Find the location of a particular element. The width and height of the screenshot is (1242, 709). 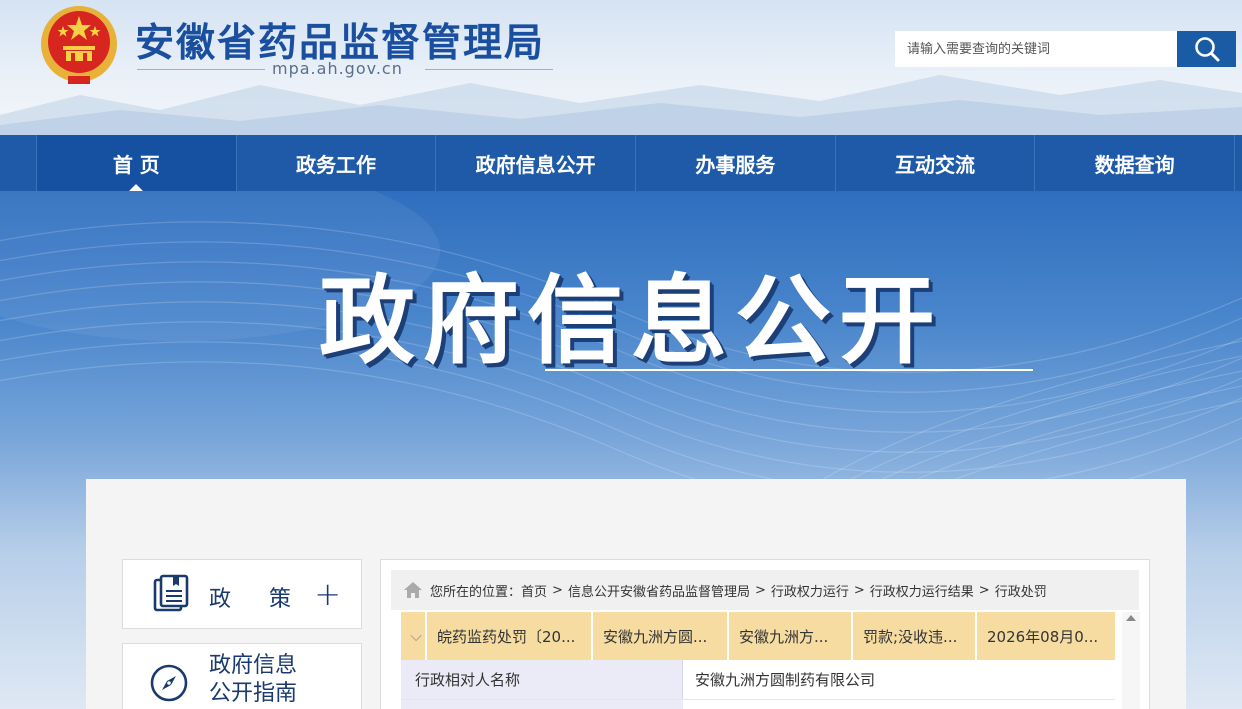

national-emblem-icon is located at coordinates (79, 45).